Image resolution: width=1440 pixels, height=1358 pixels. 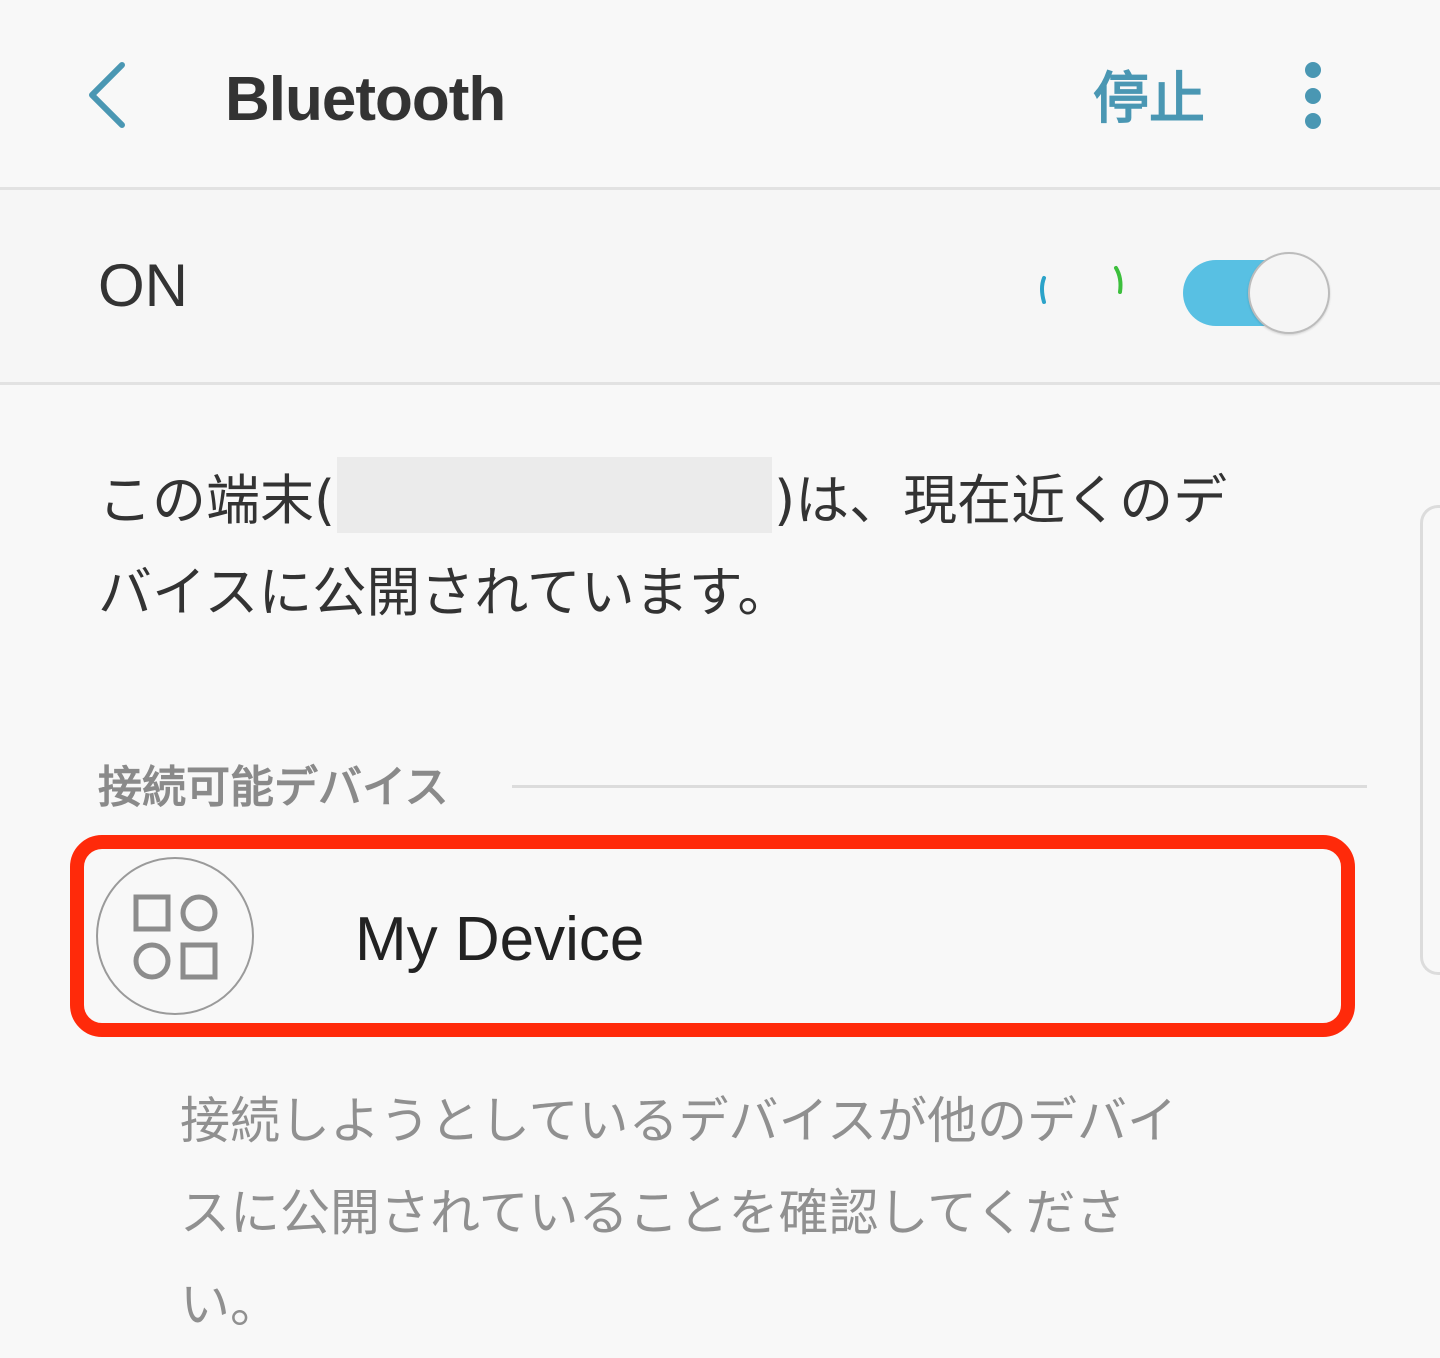 What do you see at coordinates (555, 495) in the screenshot?
I see `masked-device-name` at bounding box center [555, 495].